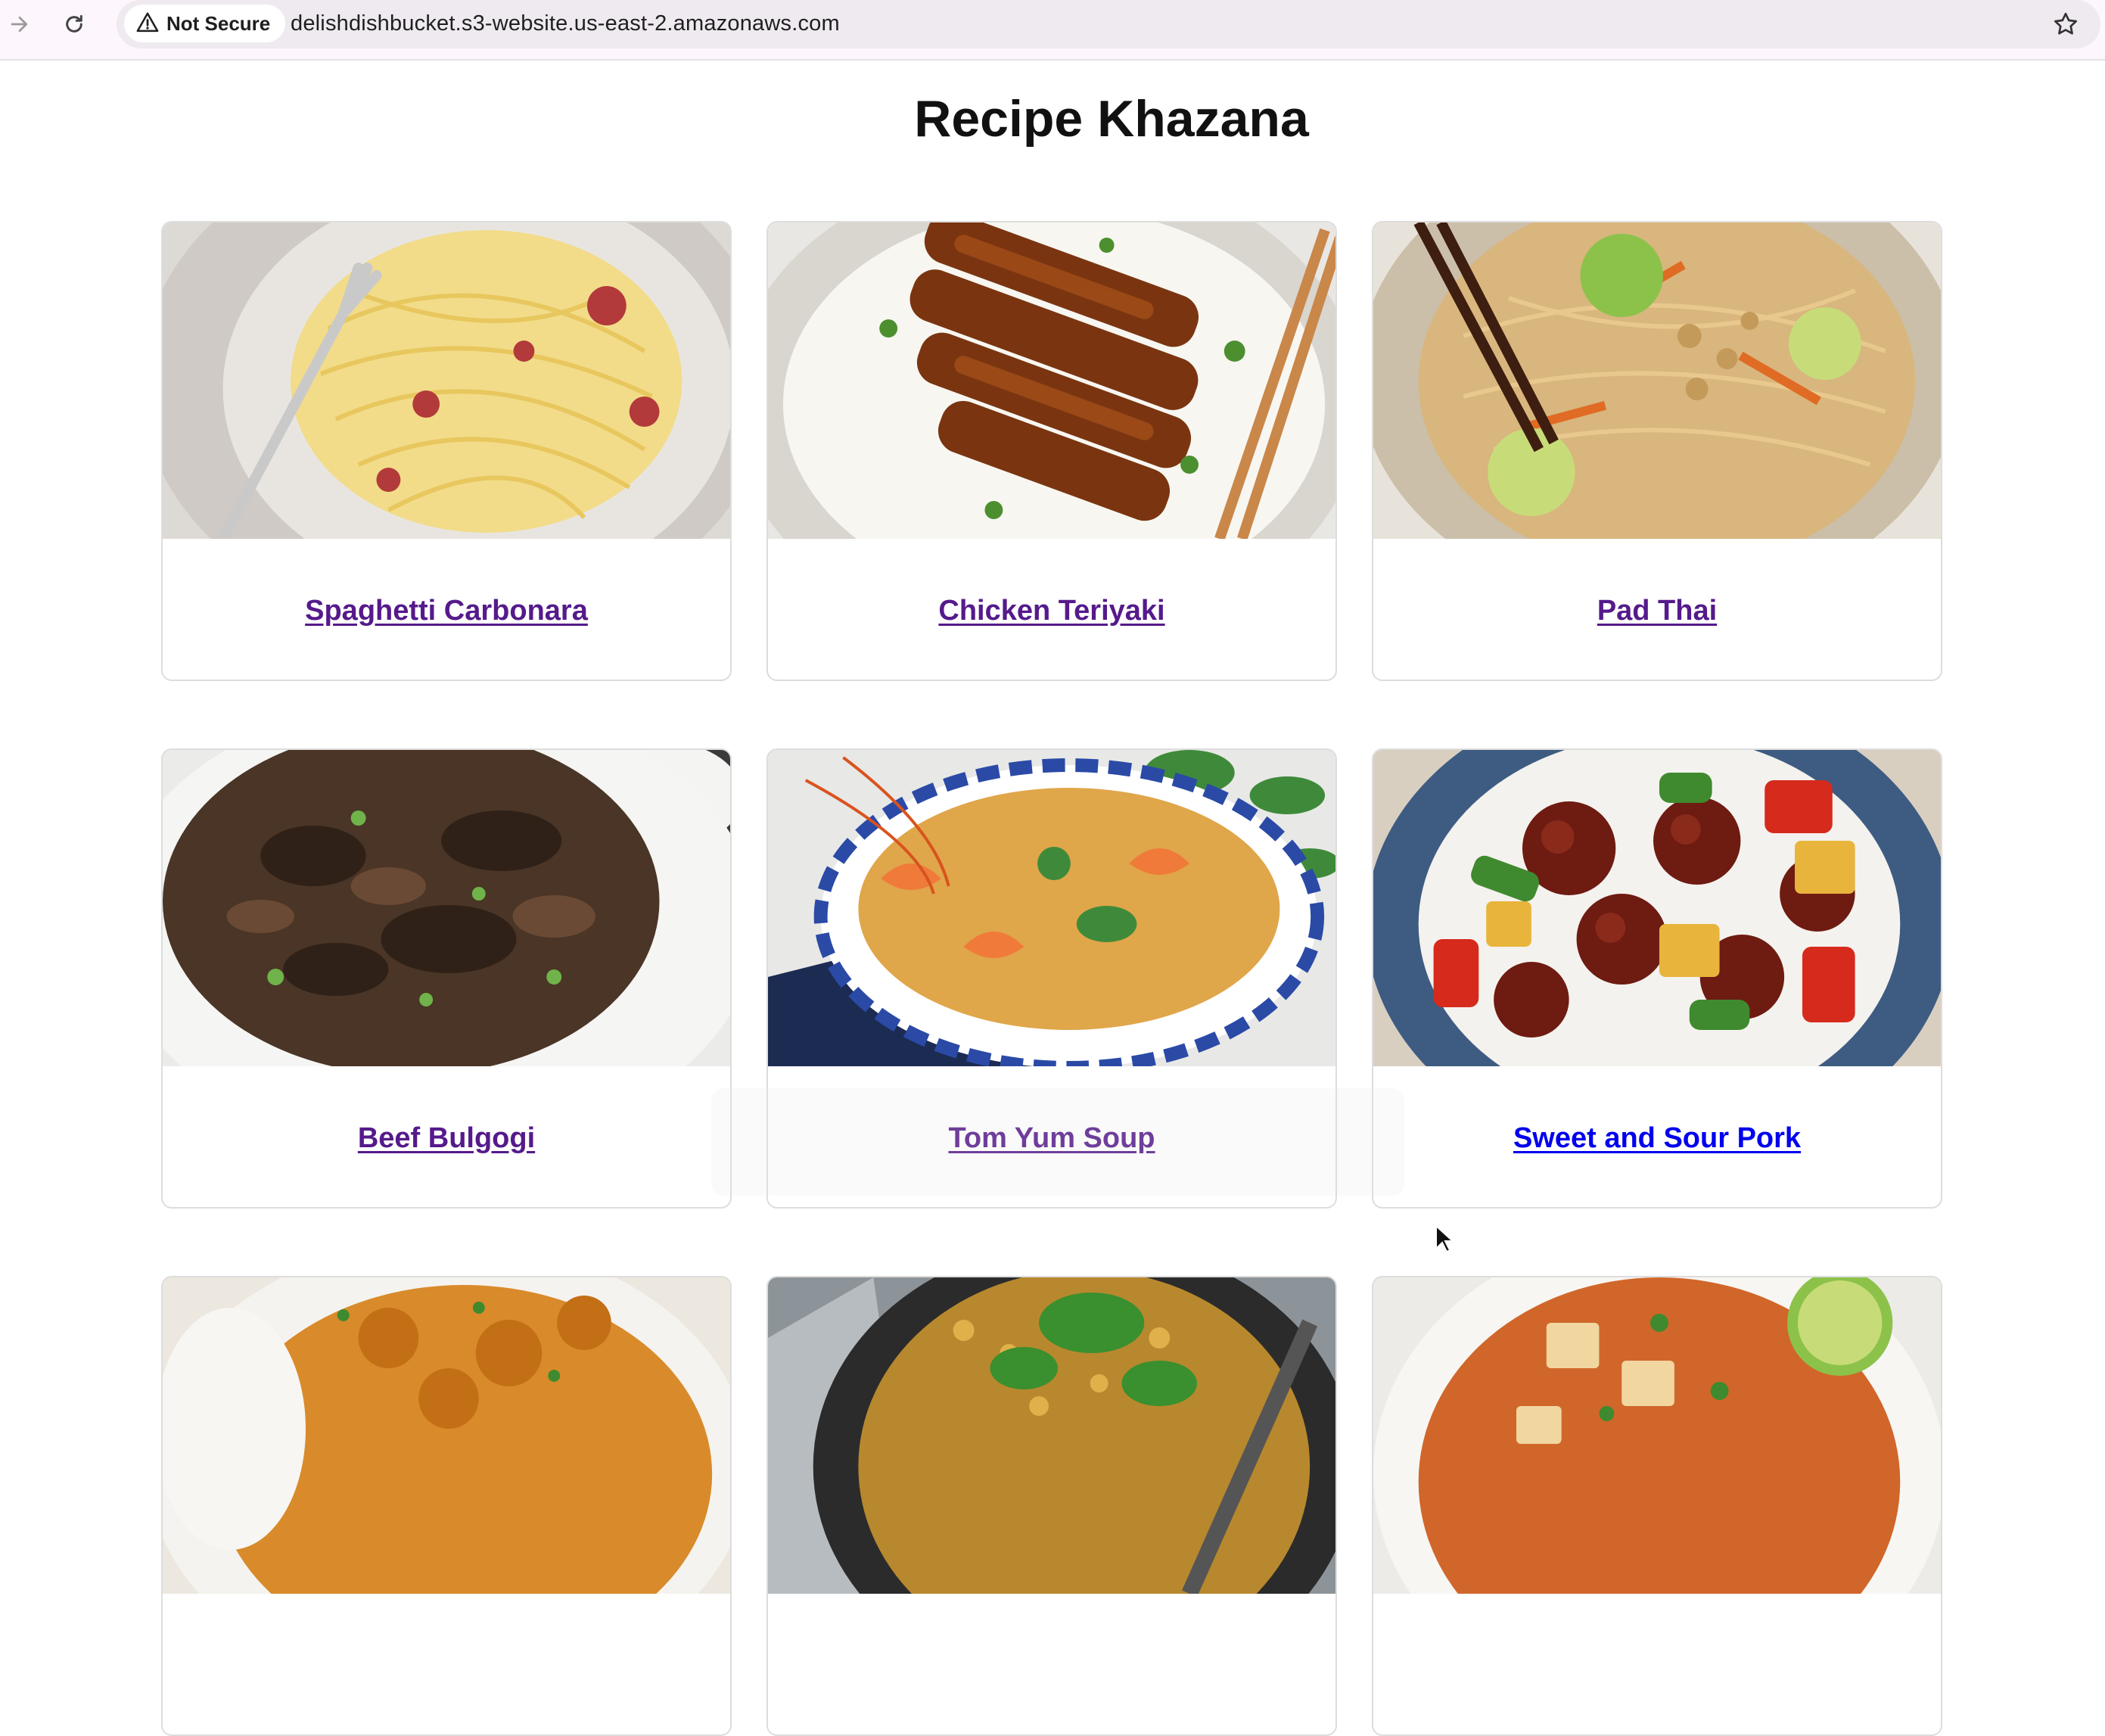 The width and height of the screenshot is (2105, 1736). I want to click on reload-icon, so click(75, 24).